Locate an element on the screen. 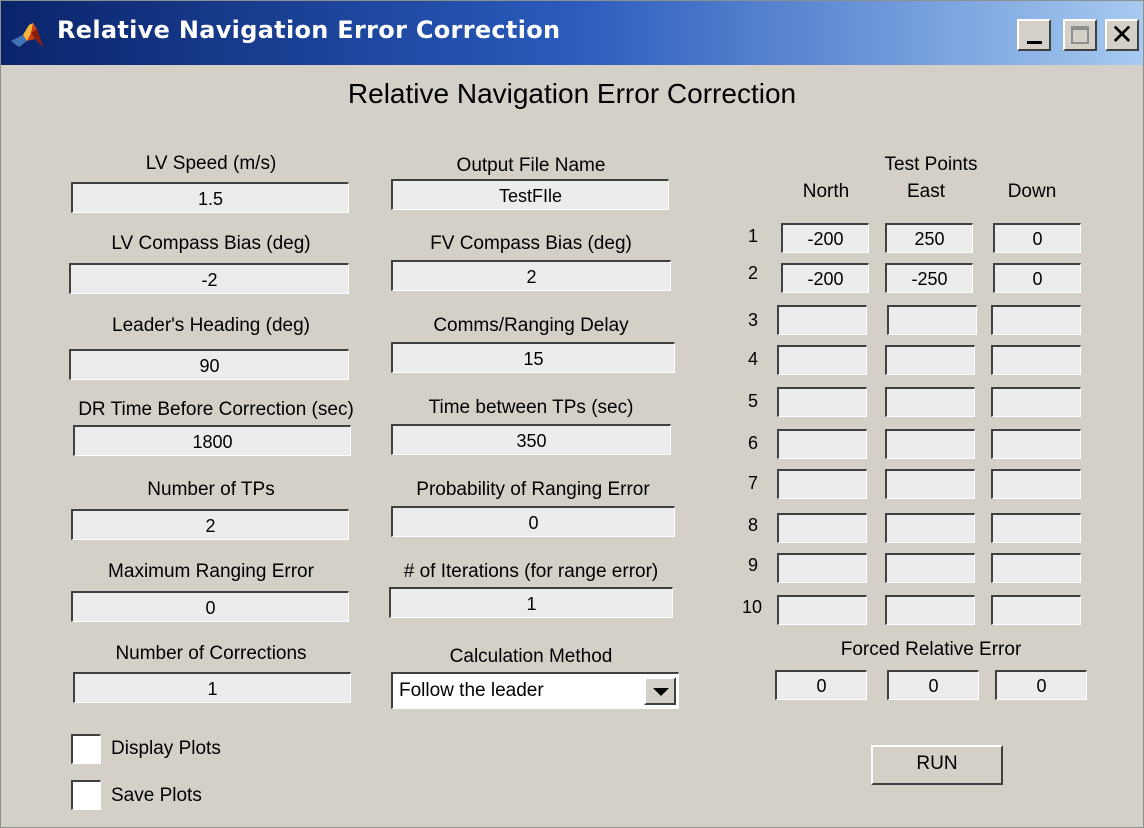  window-title: Relative Navigation Error Correction is located at coordinates (309, 30).